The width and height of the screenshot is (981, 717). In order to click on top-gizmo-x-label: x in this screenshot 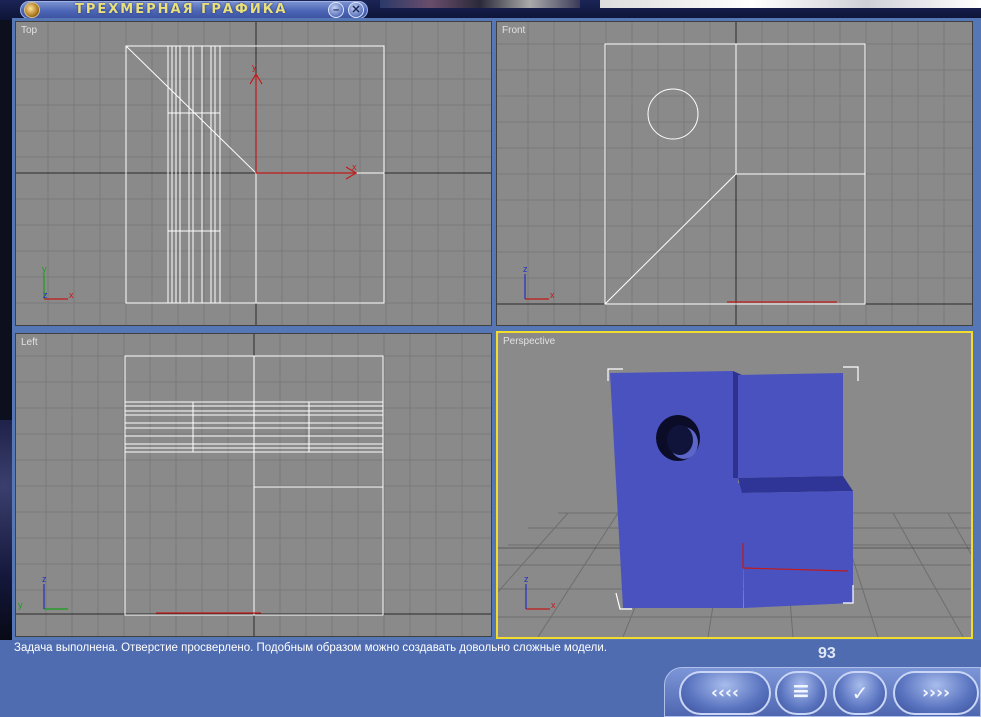, I will do `click(354, 167)`.